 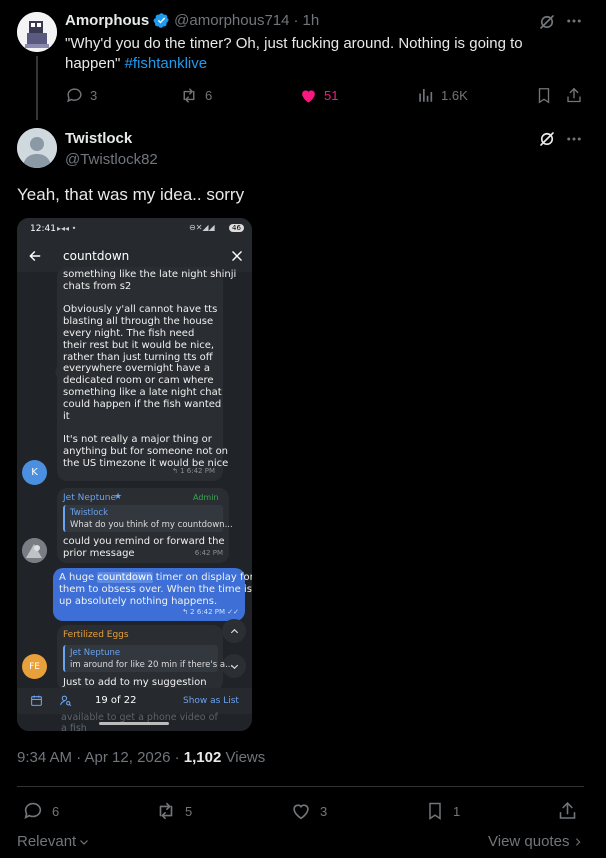 What do you see at coordinates (134, 229) in the screenshot?
I see `phone-status-bar: 12:41 ▸◂◂ • 46 ⊖✕◢◢` at bounding box center [134, 229].